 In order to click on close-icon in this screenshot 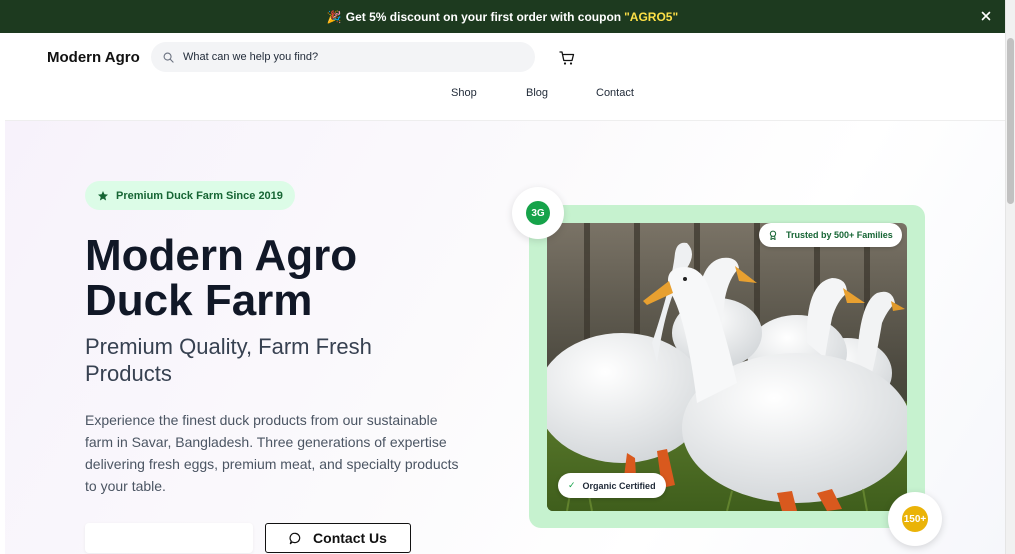, I will do `click(986, 16)`.